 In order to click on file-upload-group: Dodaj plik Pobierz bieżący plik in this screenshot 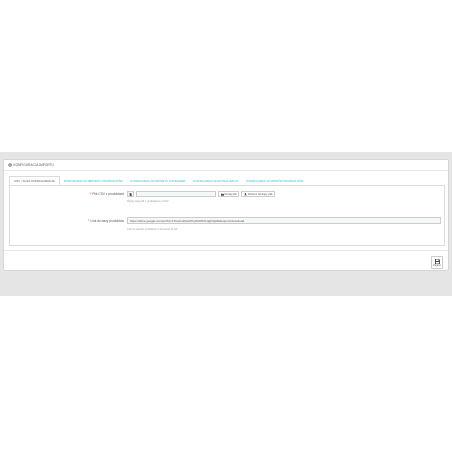, I will do `click(201, 194)`.